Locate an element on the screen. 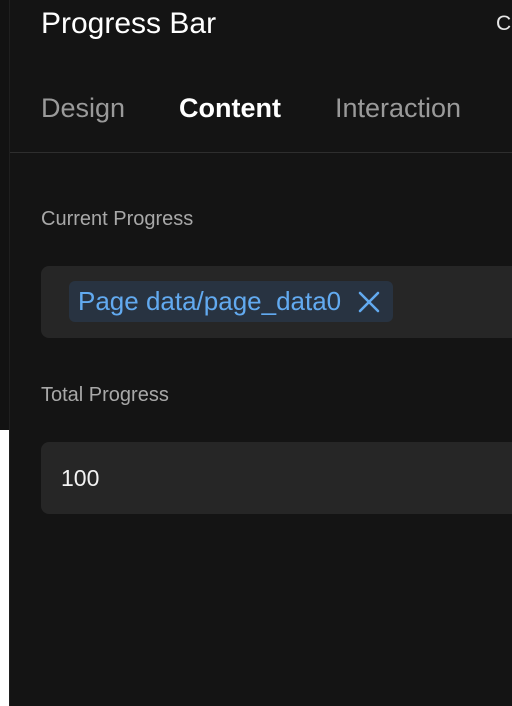 This screenshot has height=706, width=512. data-binding-chip: Page data/page_data0 is located at coordinates (231, 301).